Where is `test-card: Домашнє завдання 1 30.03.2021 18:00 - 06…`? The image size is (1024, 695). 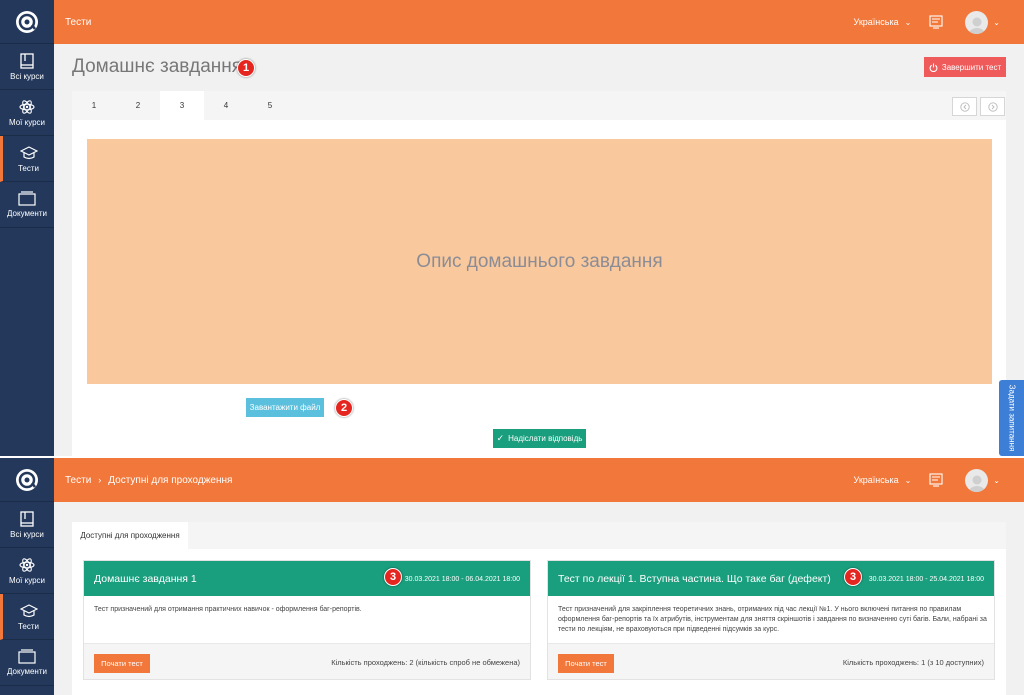
test-card: Домашнє завдання 1 30.03.2021 18:00 - 06… is located at coordinates (307, 620).